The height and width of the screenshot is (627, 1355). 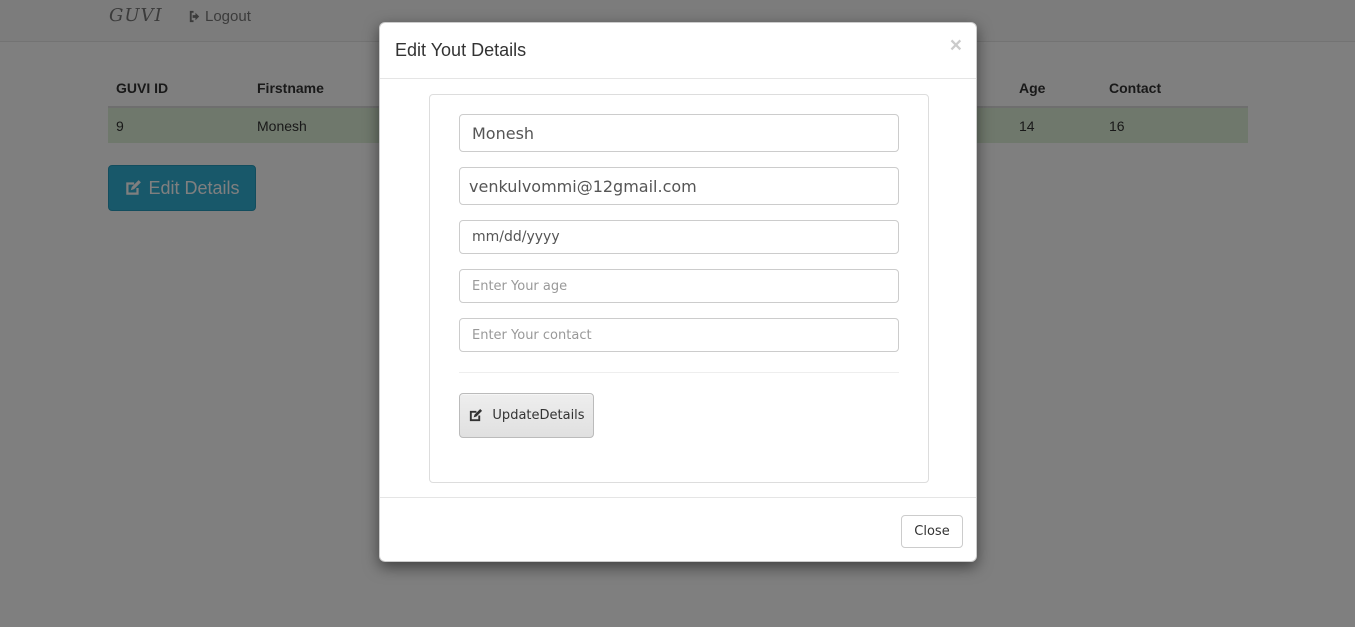 I want to click on date-field: mm/dd/yyyy, so click(x=679, y=237).